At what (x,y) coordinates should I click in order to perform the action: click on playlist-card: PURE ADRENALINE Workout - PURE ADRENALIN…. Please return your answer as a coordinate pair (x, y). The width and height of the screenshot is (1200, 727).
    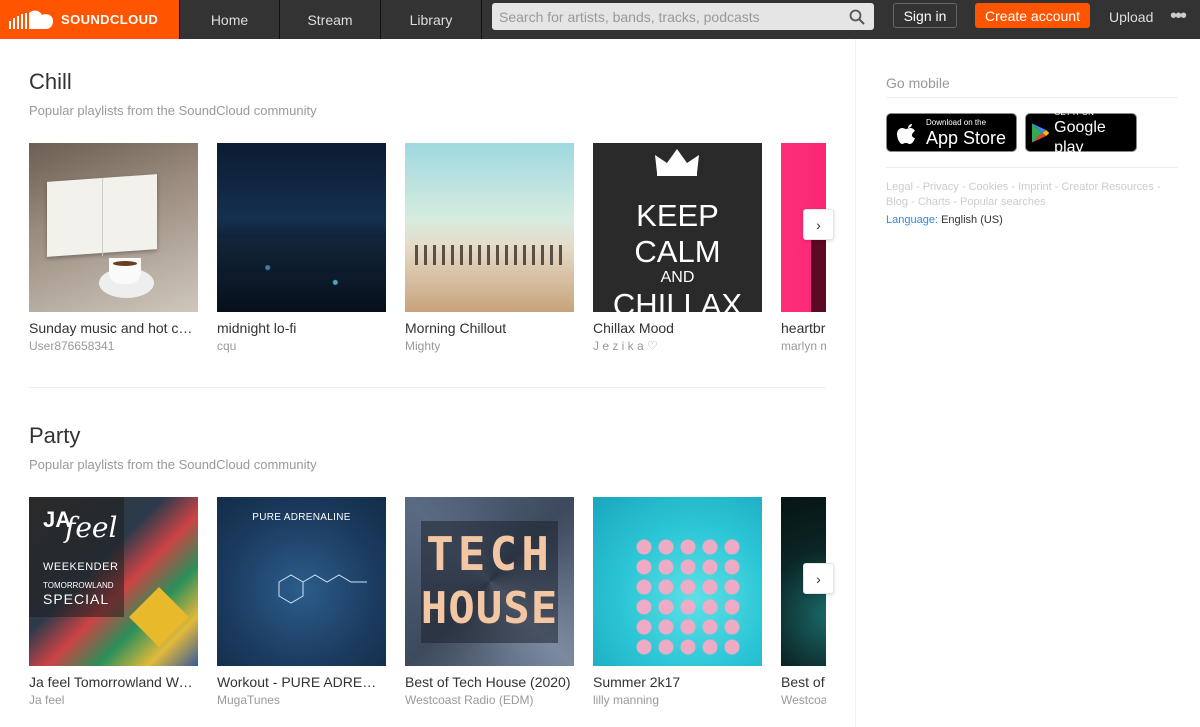
    Looking at the image, I should click on (301, 602).